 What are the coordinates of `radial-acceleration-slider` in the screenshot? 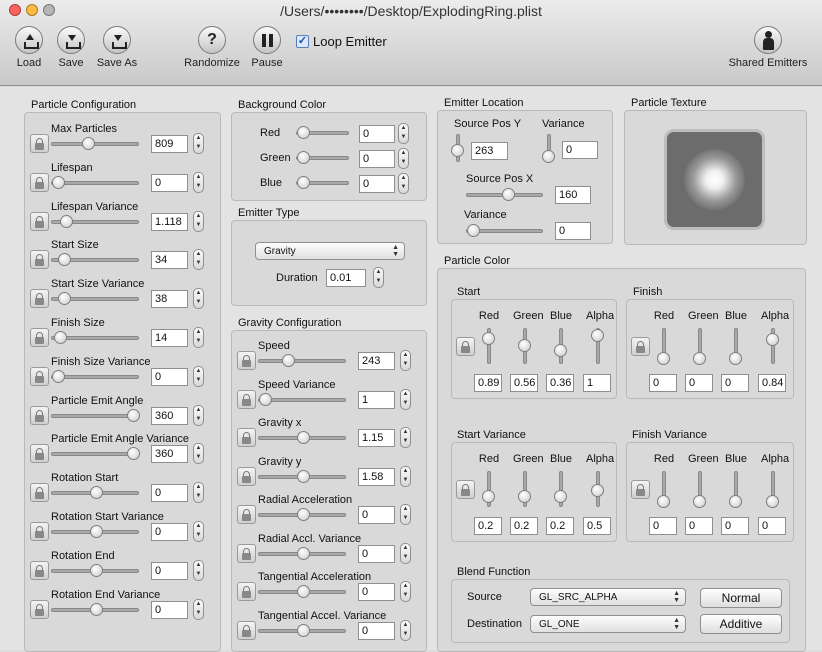 It's located at (302, 514).